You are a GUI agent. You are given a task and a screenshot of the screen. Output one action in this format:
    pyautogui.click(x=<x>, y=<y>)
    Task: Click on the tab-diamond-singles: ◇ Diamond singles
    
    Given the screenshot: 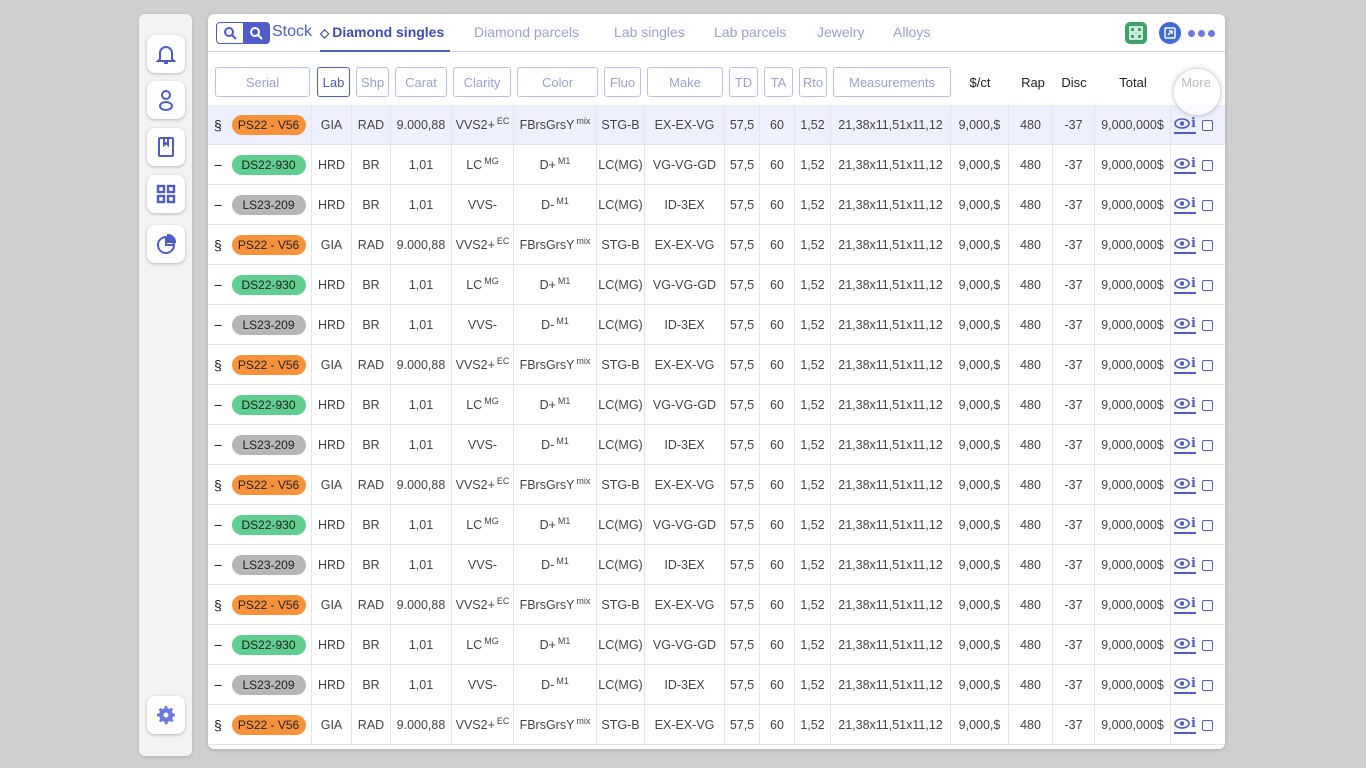 What is the action you would take?
    pyautogui.click(x=382, y=32)
    